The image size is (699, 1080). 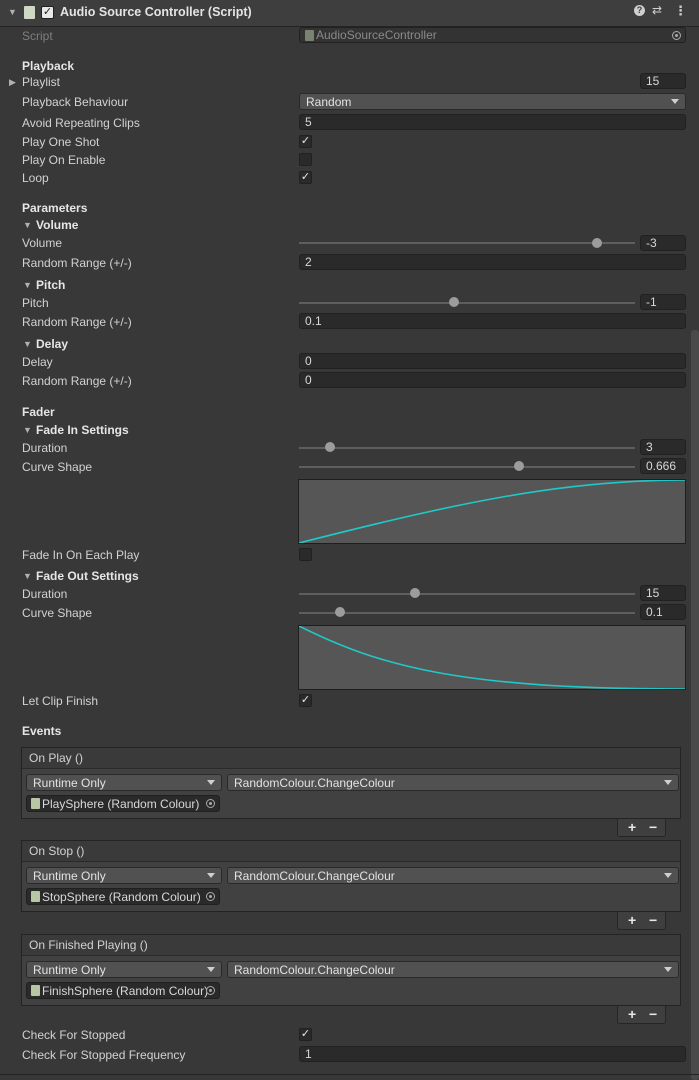 What do you see at coordinates (57, 467) in the screenshot?
I see `fade-in-curve-label: Curve Shape` at bounding box center [57, 467].